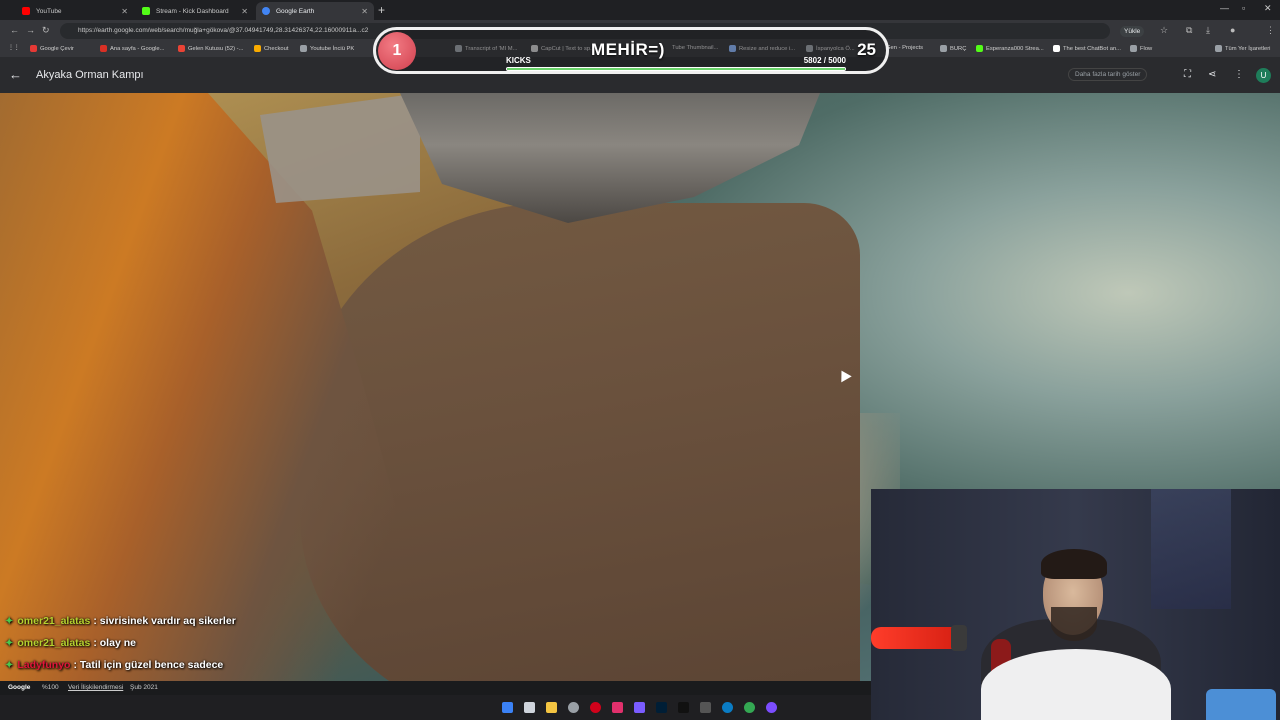  What do you see at coordinates (959, 638) in the screenshot?
I see `microphone-mount` at bounding box center [959, 638].